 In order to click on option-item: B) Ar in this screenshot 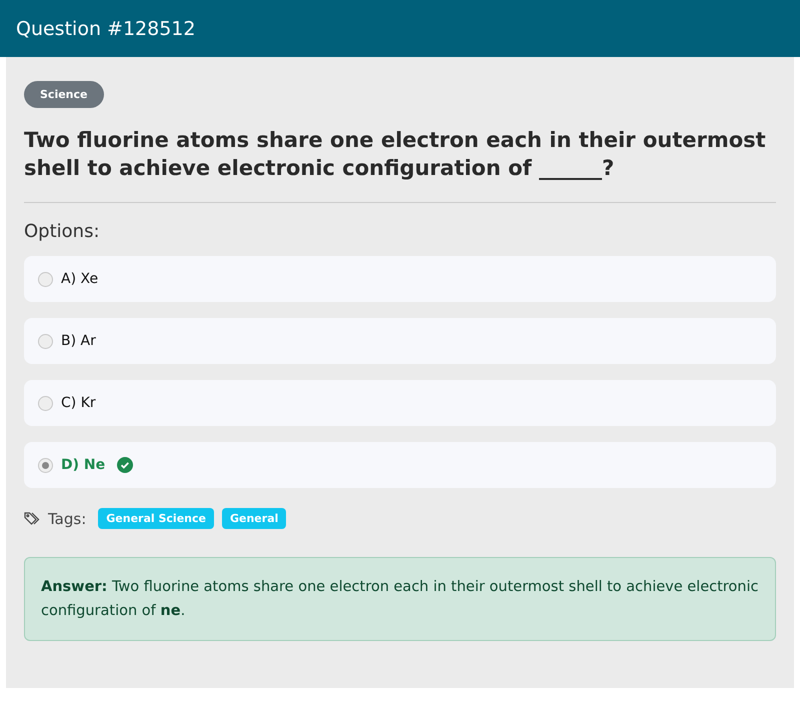, I will do `click(400, 341)`.